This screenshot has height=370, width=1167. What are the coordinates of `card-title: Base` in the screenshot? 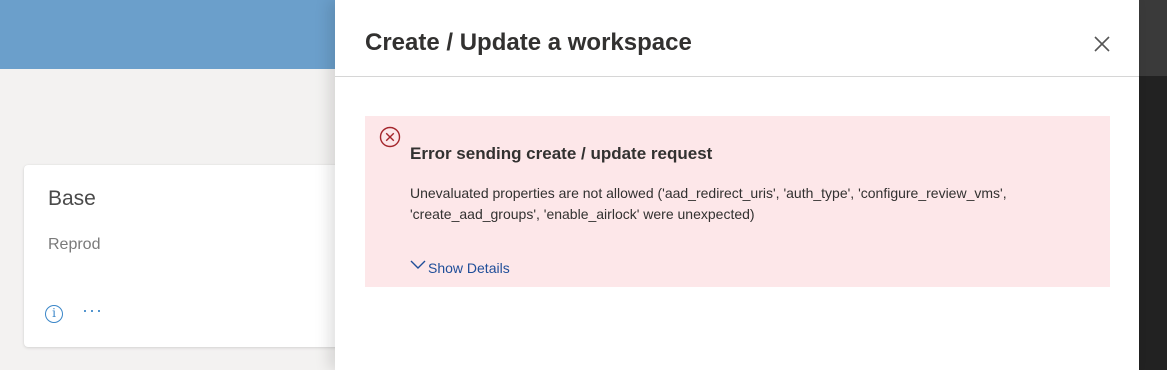 It's located at (72, 198).